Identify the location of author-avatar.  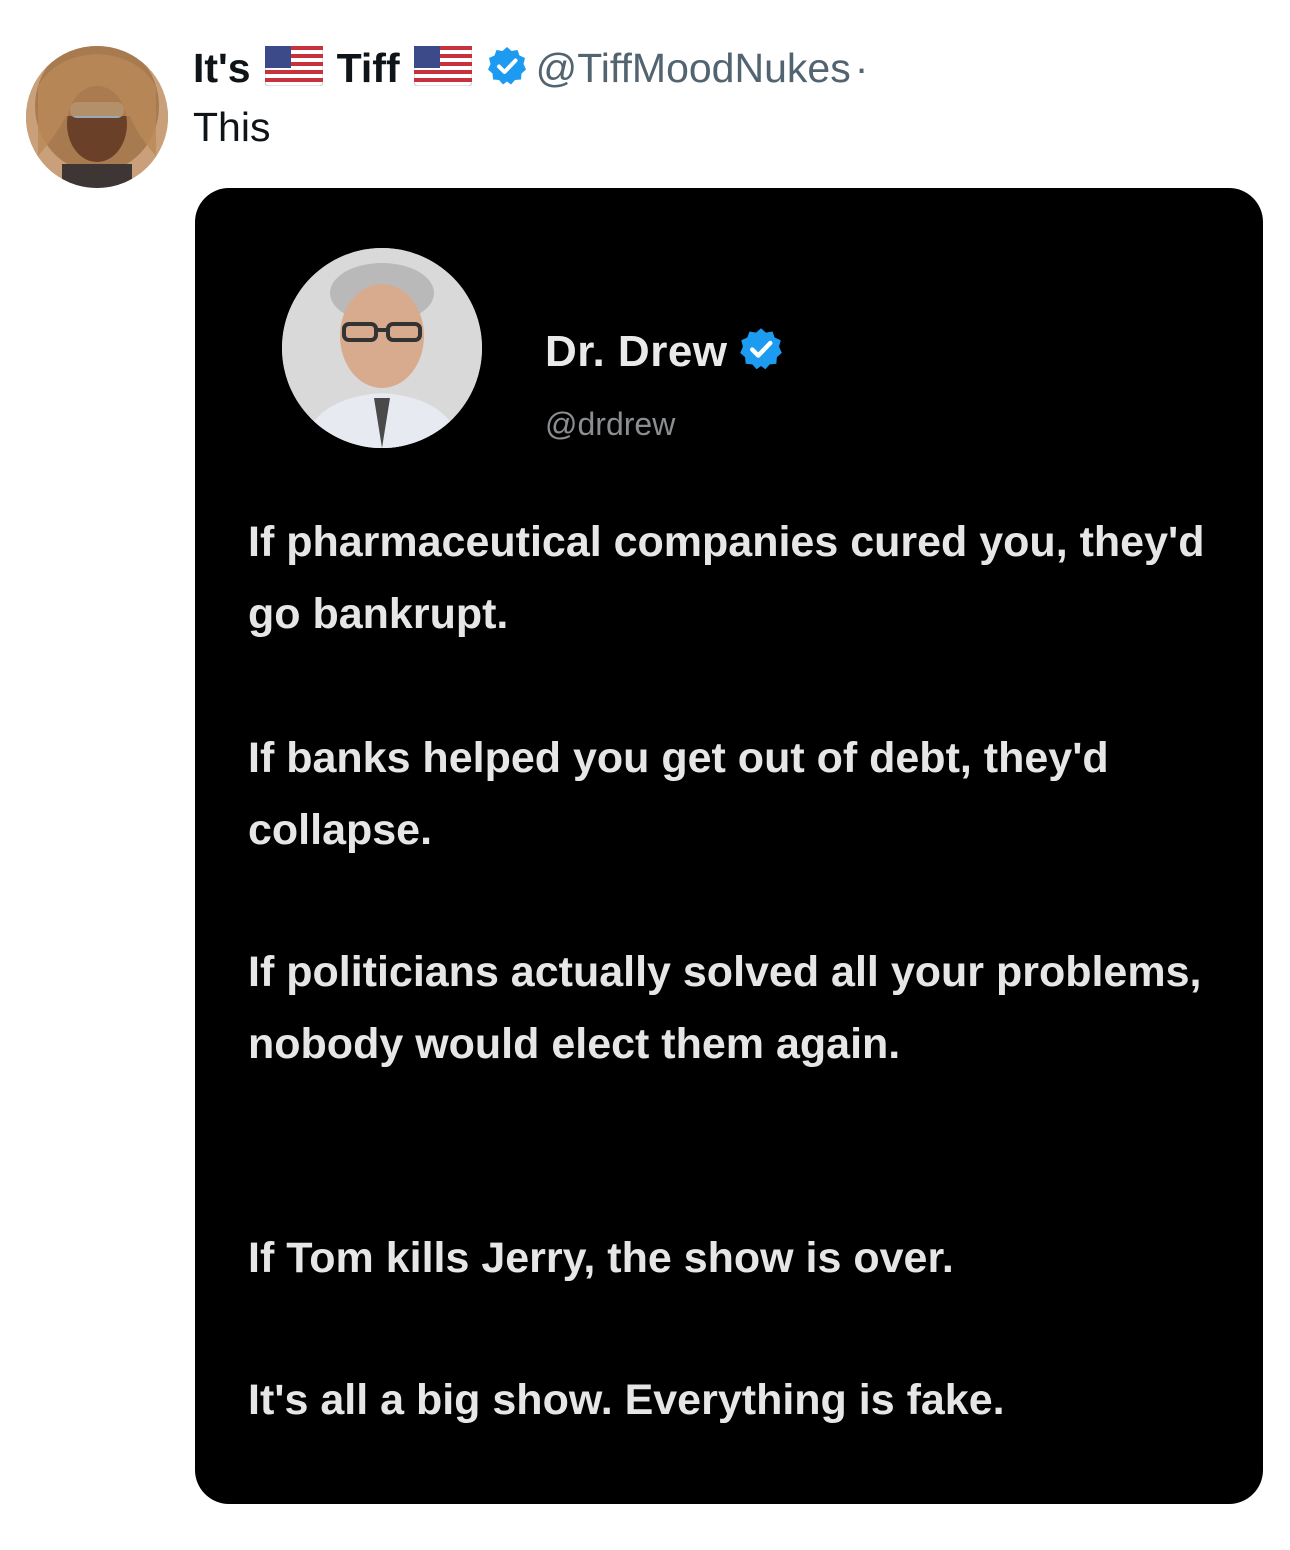
(97, 117).